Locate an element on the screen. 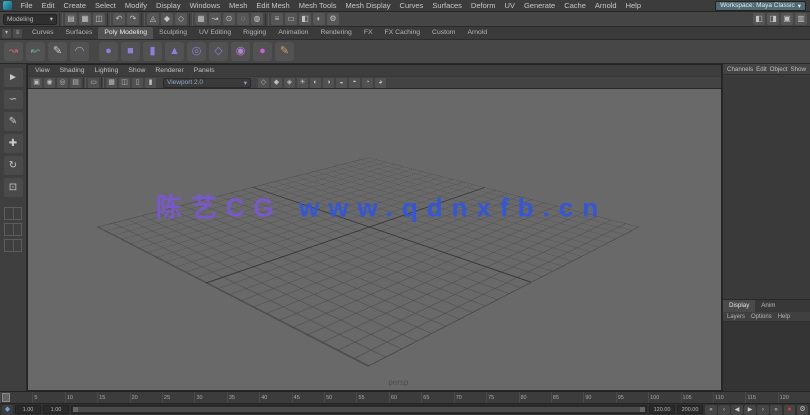 The width and height of the screenshot is (810, 415). ipr-render-icon: ◐ is located at coordinates (319, 19).